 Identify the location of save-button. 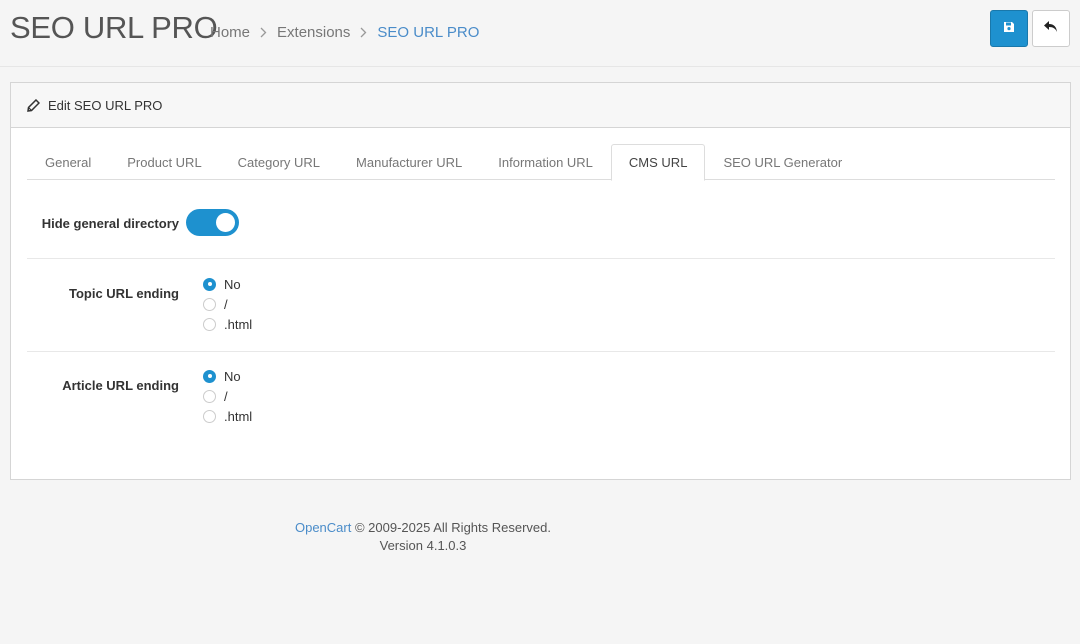
(1009, 28).